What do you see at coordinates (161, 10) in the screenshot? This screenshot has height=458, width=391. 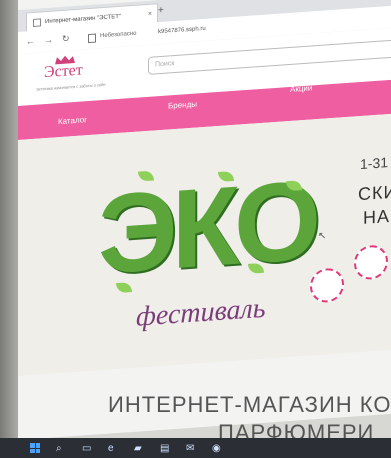 I see `new-tab-button: +` at bounding box center [161, 10].